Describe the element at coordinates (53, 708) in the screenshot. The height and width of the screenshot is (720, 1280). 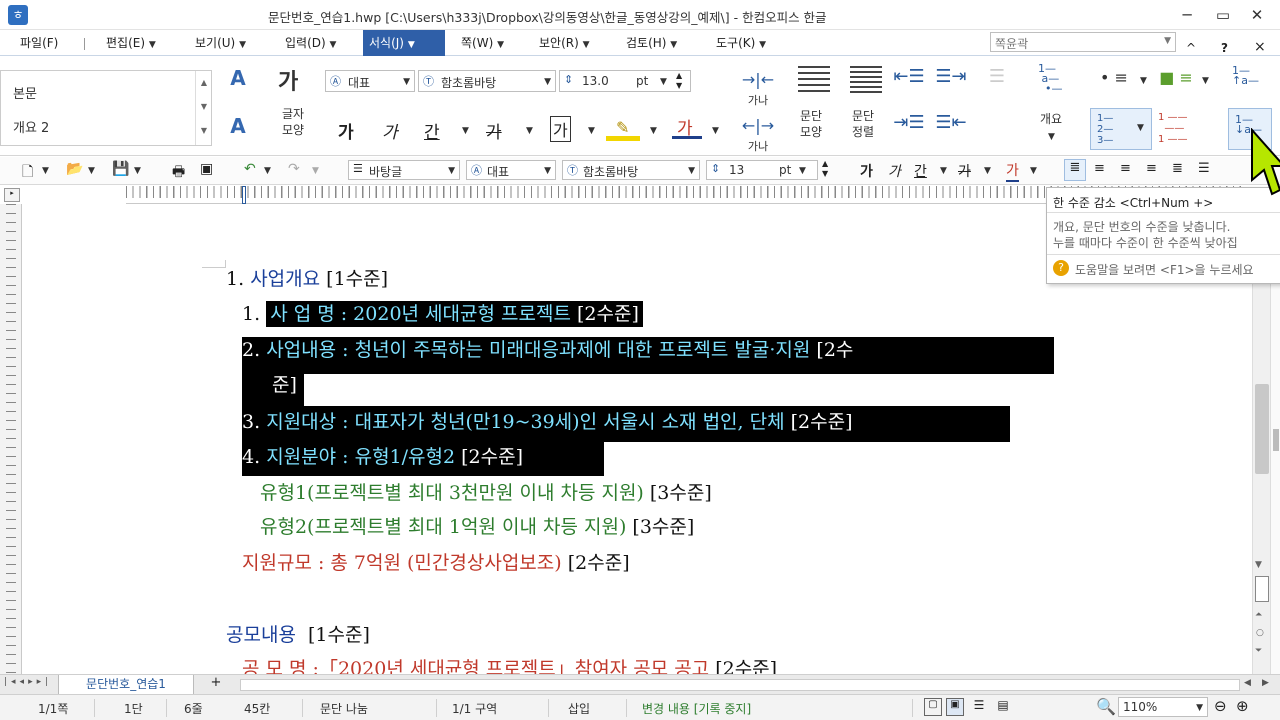
I see `status-page: 1/1쪽` at that location.